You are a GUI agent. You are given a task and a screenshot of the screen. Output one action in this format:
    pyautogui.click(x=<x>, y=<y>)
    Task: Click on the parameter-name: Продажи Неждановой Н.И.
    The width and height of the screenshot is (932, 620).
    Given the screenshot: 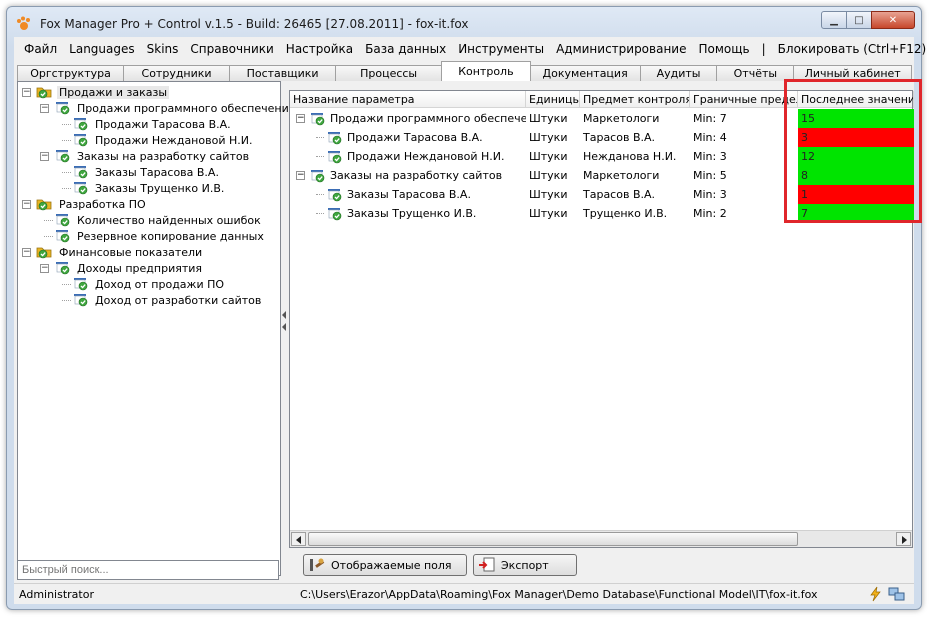 What is the action you would take?
    pyautogui.click(x=426, y=156)
    